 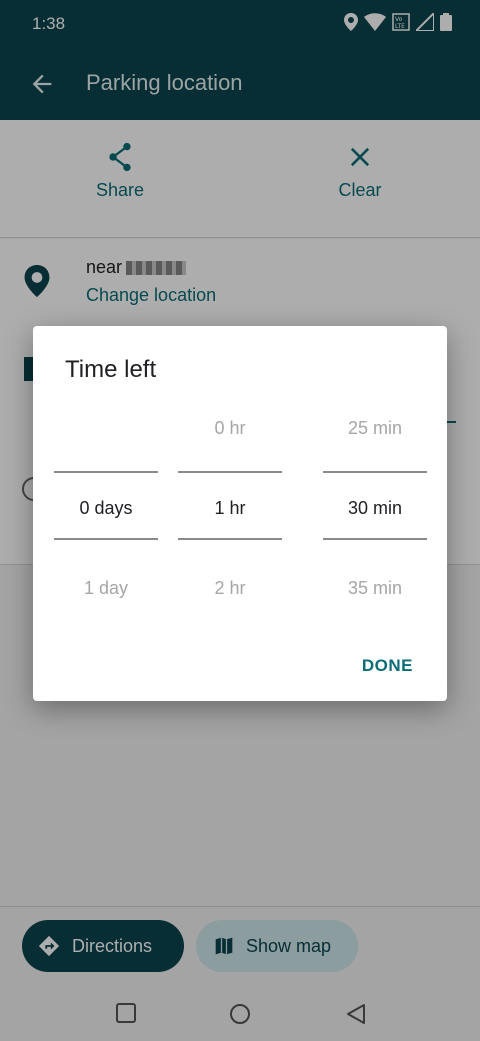 I want to click on dialog-title: Time left, so click(x=111, y=369).